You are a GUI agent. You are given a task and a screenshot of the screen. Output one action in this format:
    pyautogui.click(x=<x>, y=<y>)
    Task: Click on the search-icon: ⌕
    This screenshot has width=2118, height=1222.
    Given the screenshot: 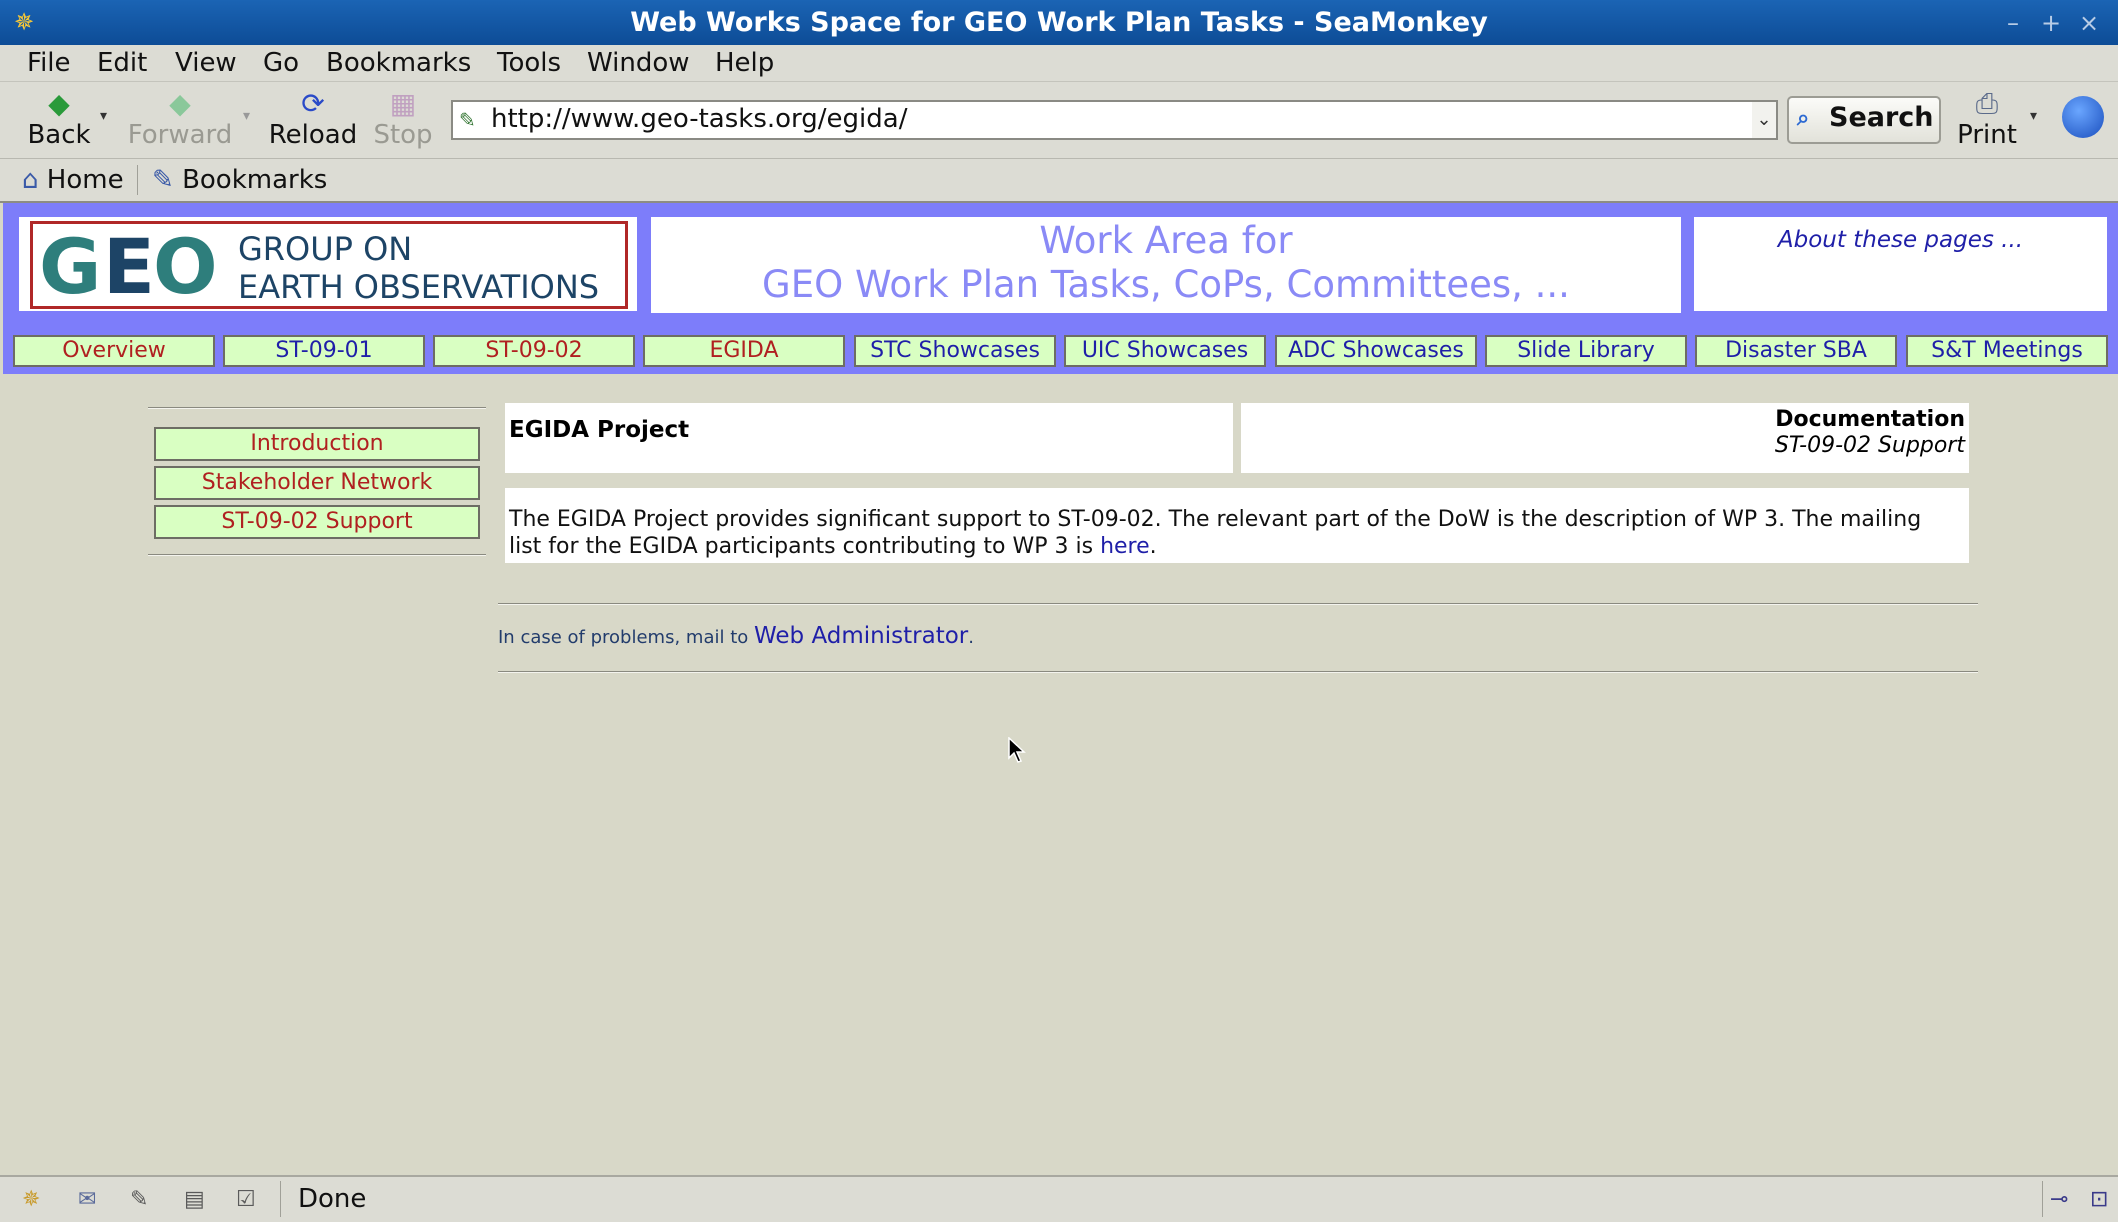 What is the action you would take?
    pyautogui.click(x=1803, y=118)
    